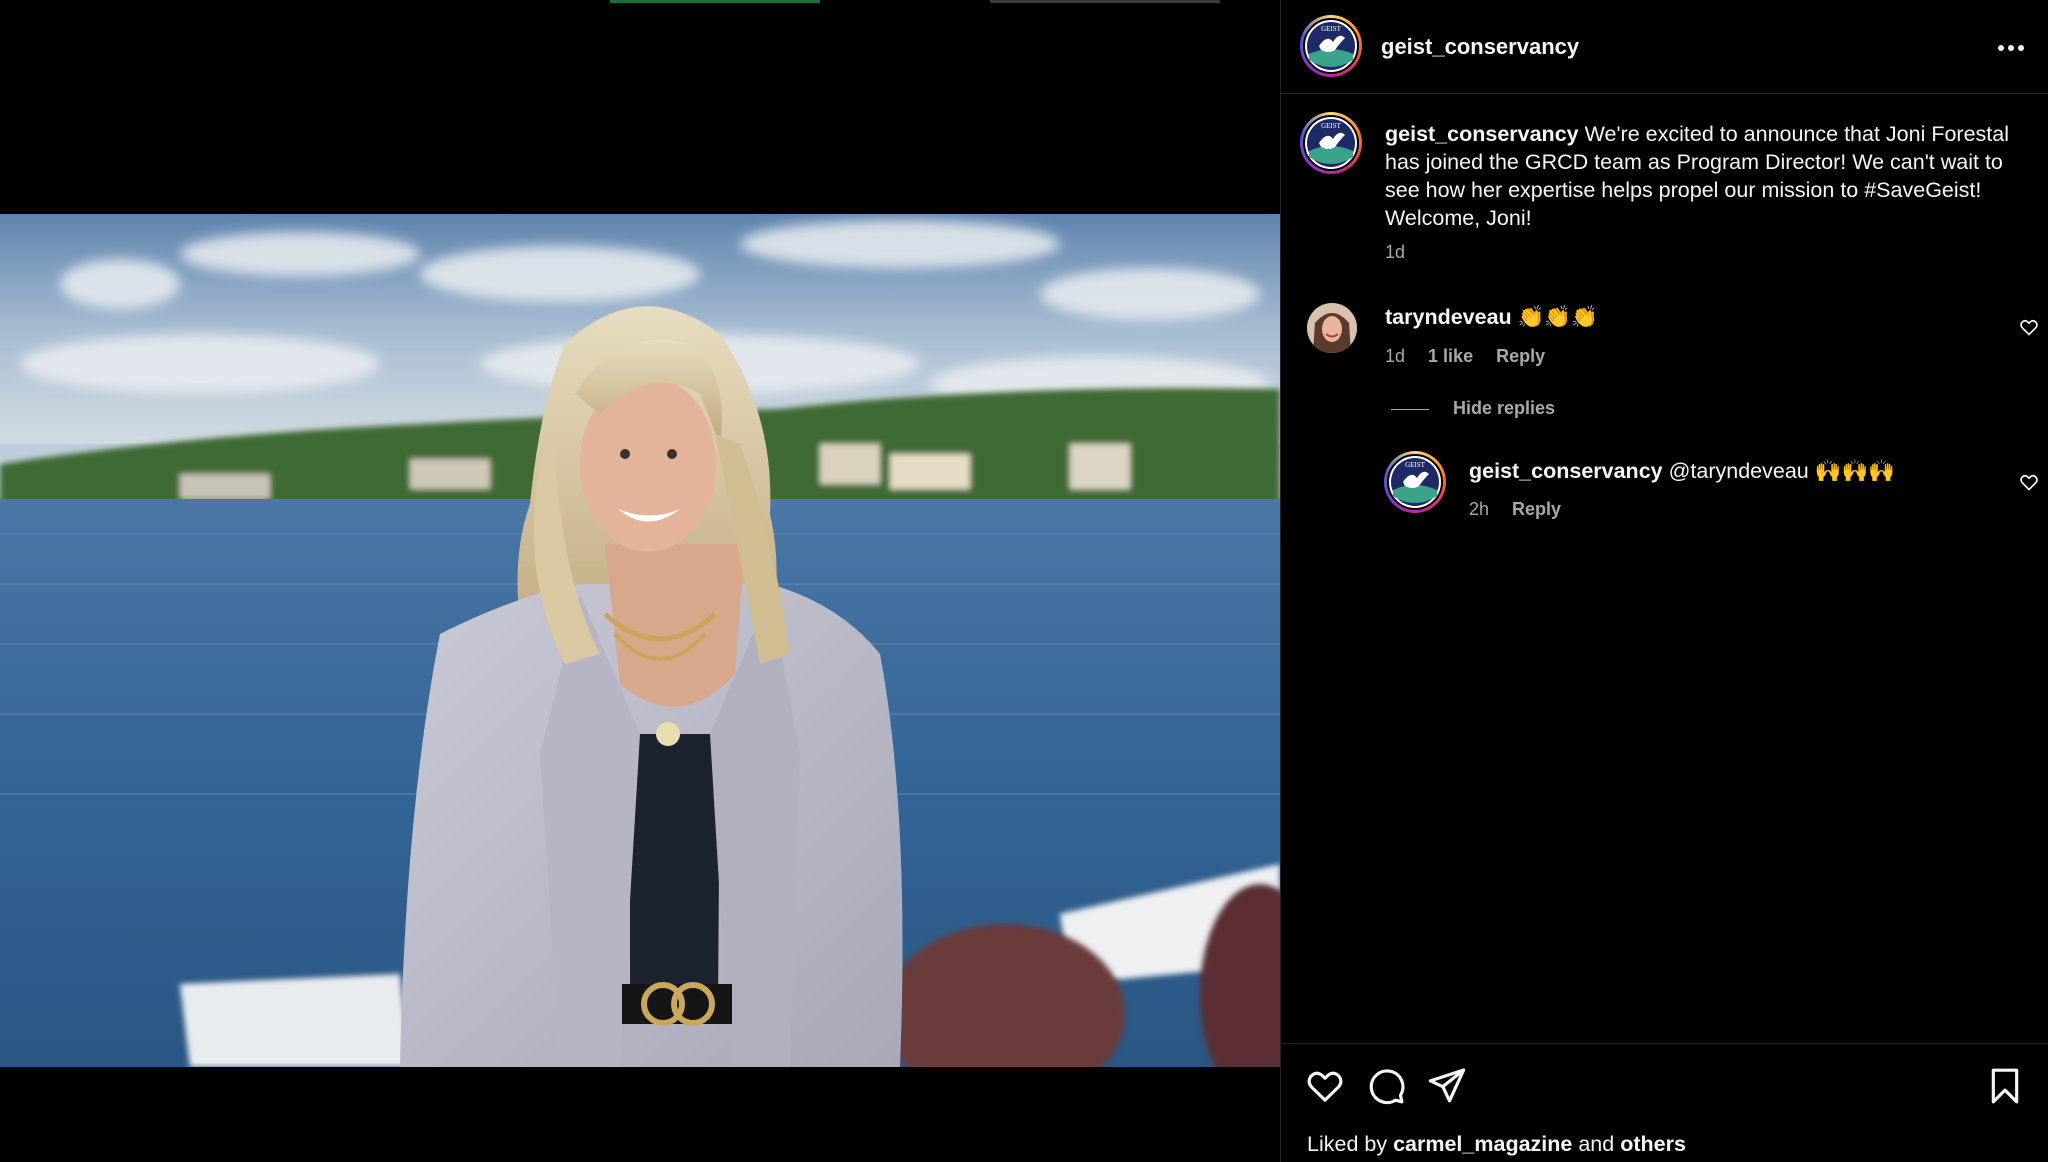 This screenshot has height=1162, width=2048. I want to click on profile-photo-icon, so click(1332, 328).